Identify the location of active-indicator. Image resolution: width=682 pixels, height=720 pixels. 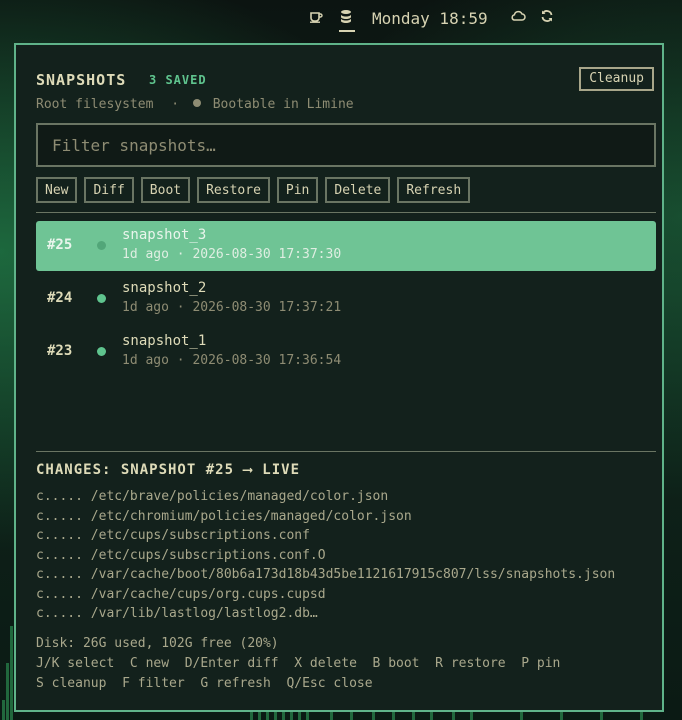
(347, 31).